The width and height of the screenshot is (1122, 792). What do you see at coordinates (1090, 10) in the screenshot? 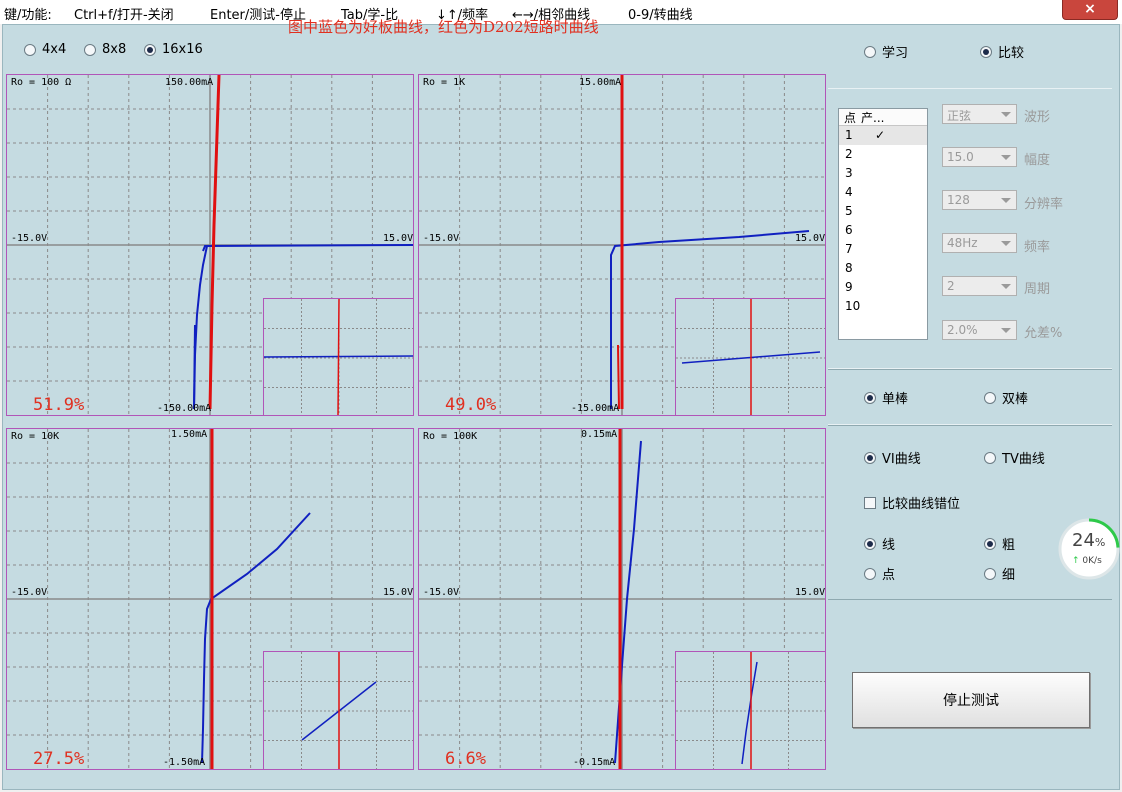
I see `close-icon: ×` at bounding box center [1090, 10].